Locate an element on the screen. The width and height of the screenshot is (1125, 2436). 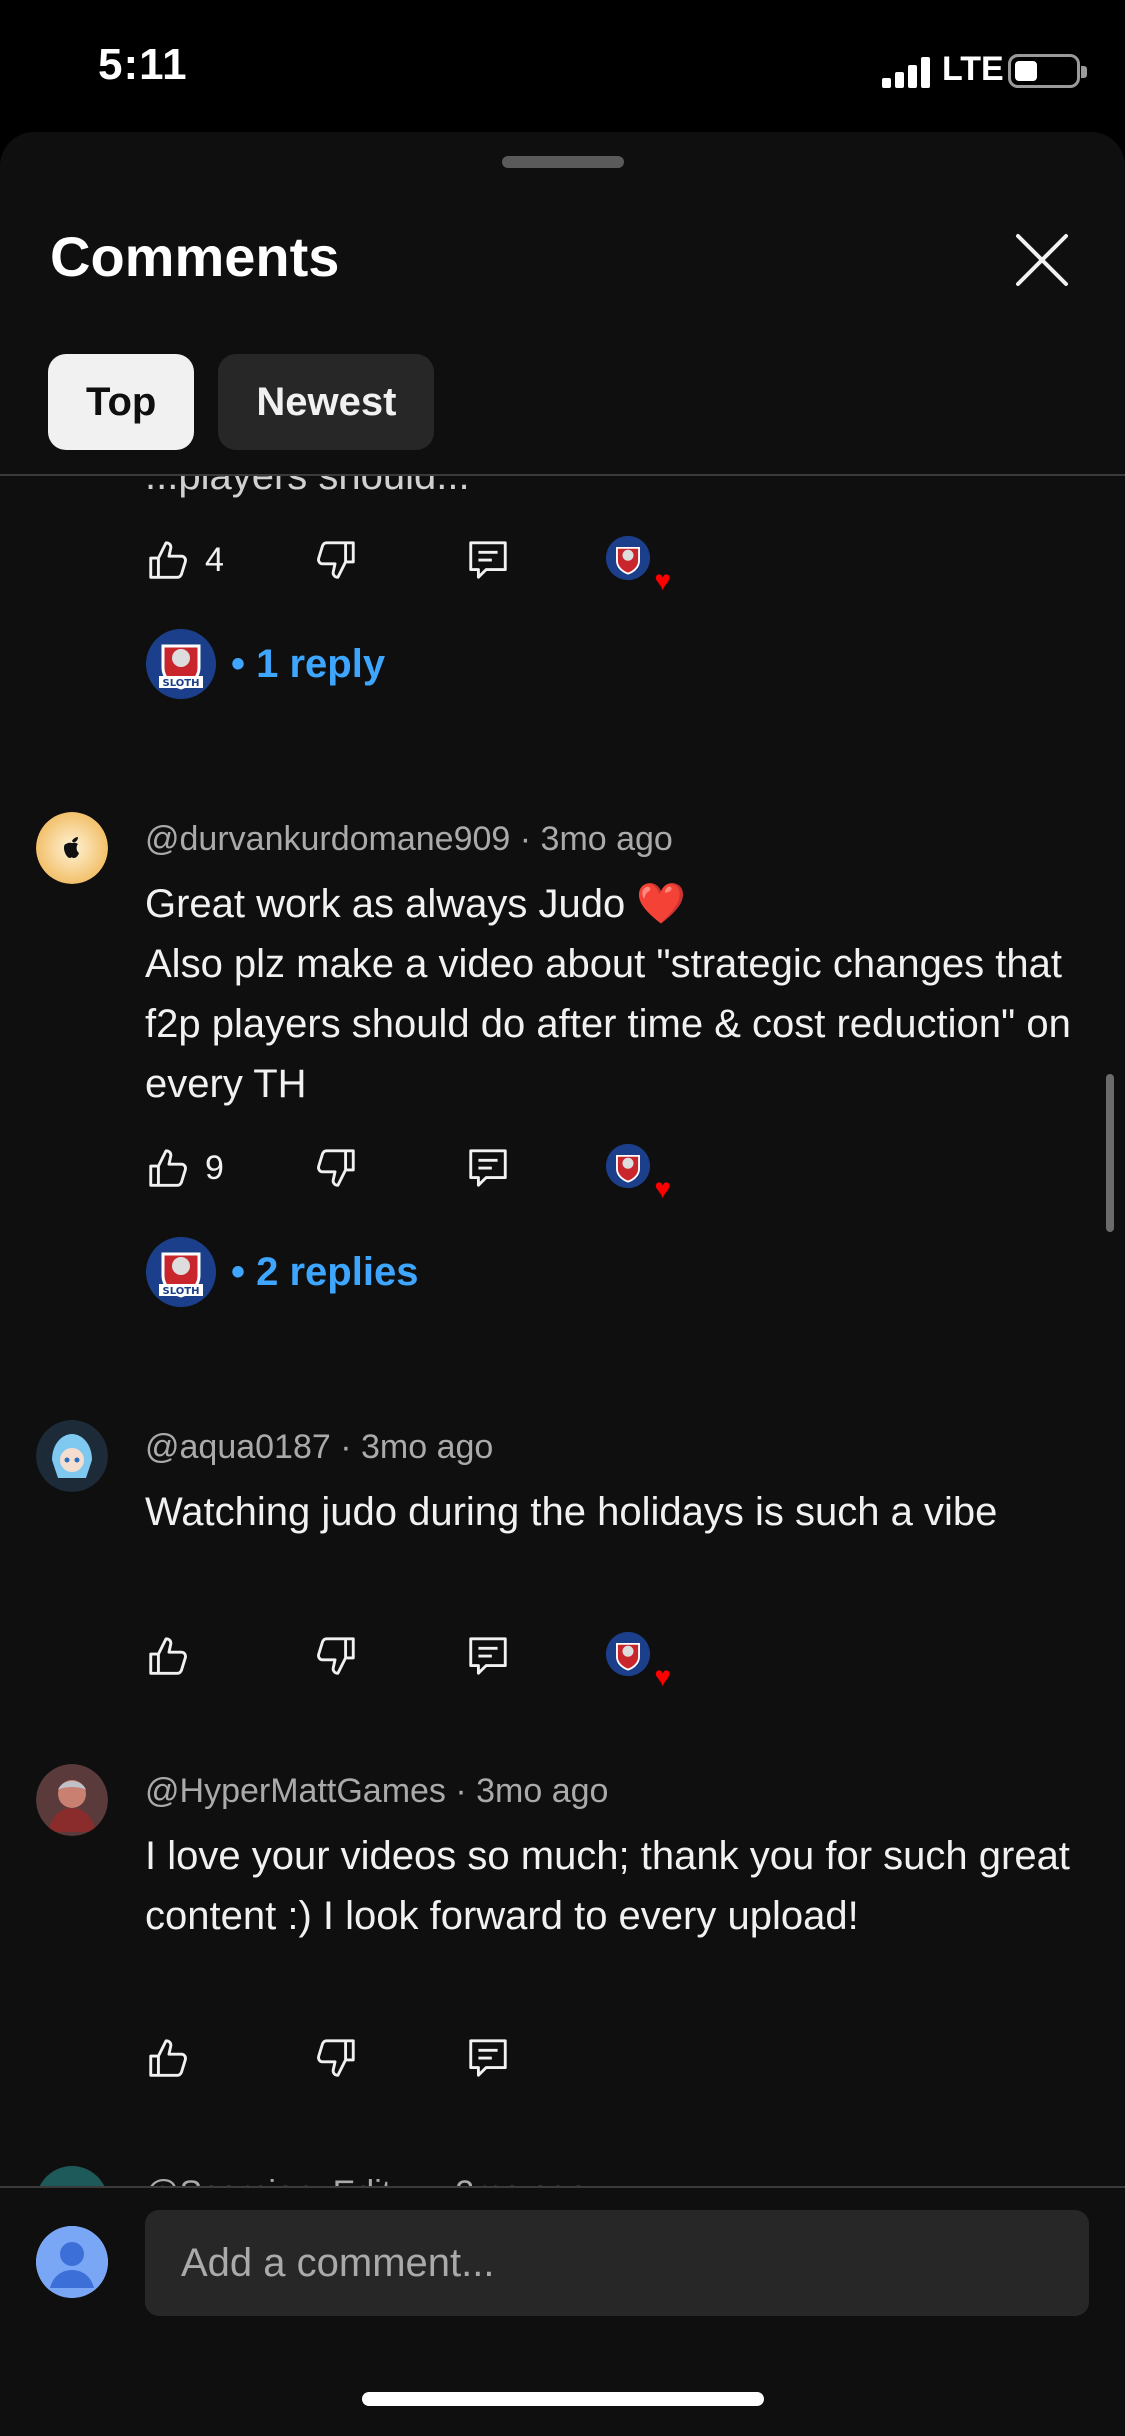
comment-input is located at coordinates (617, 2263).